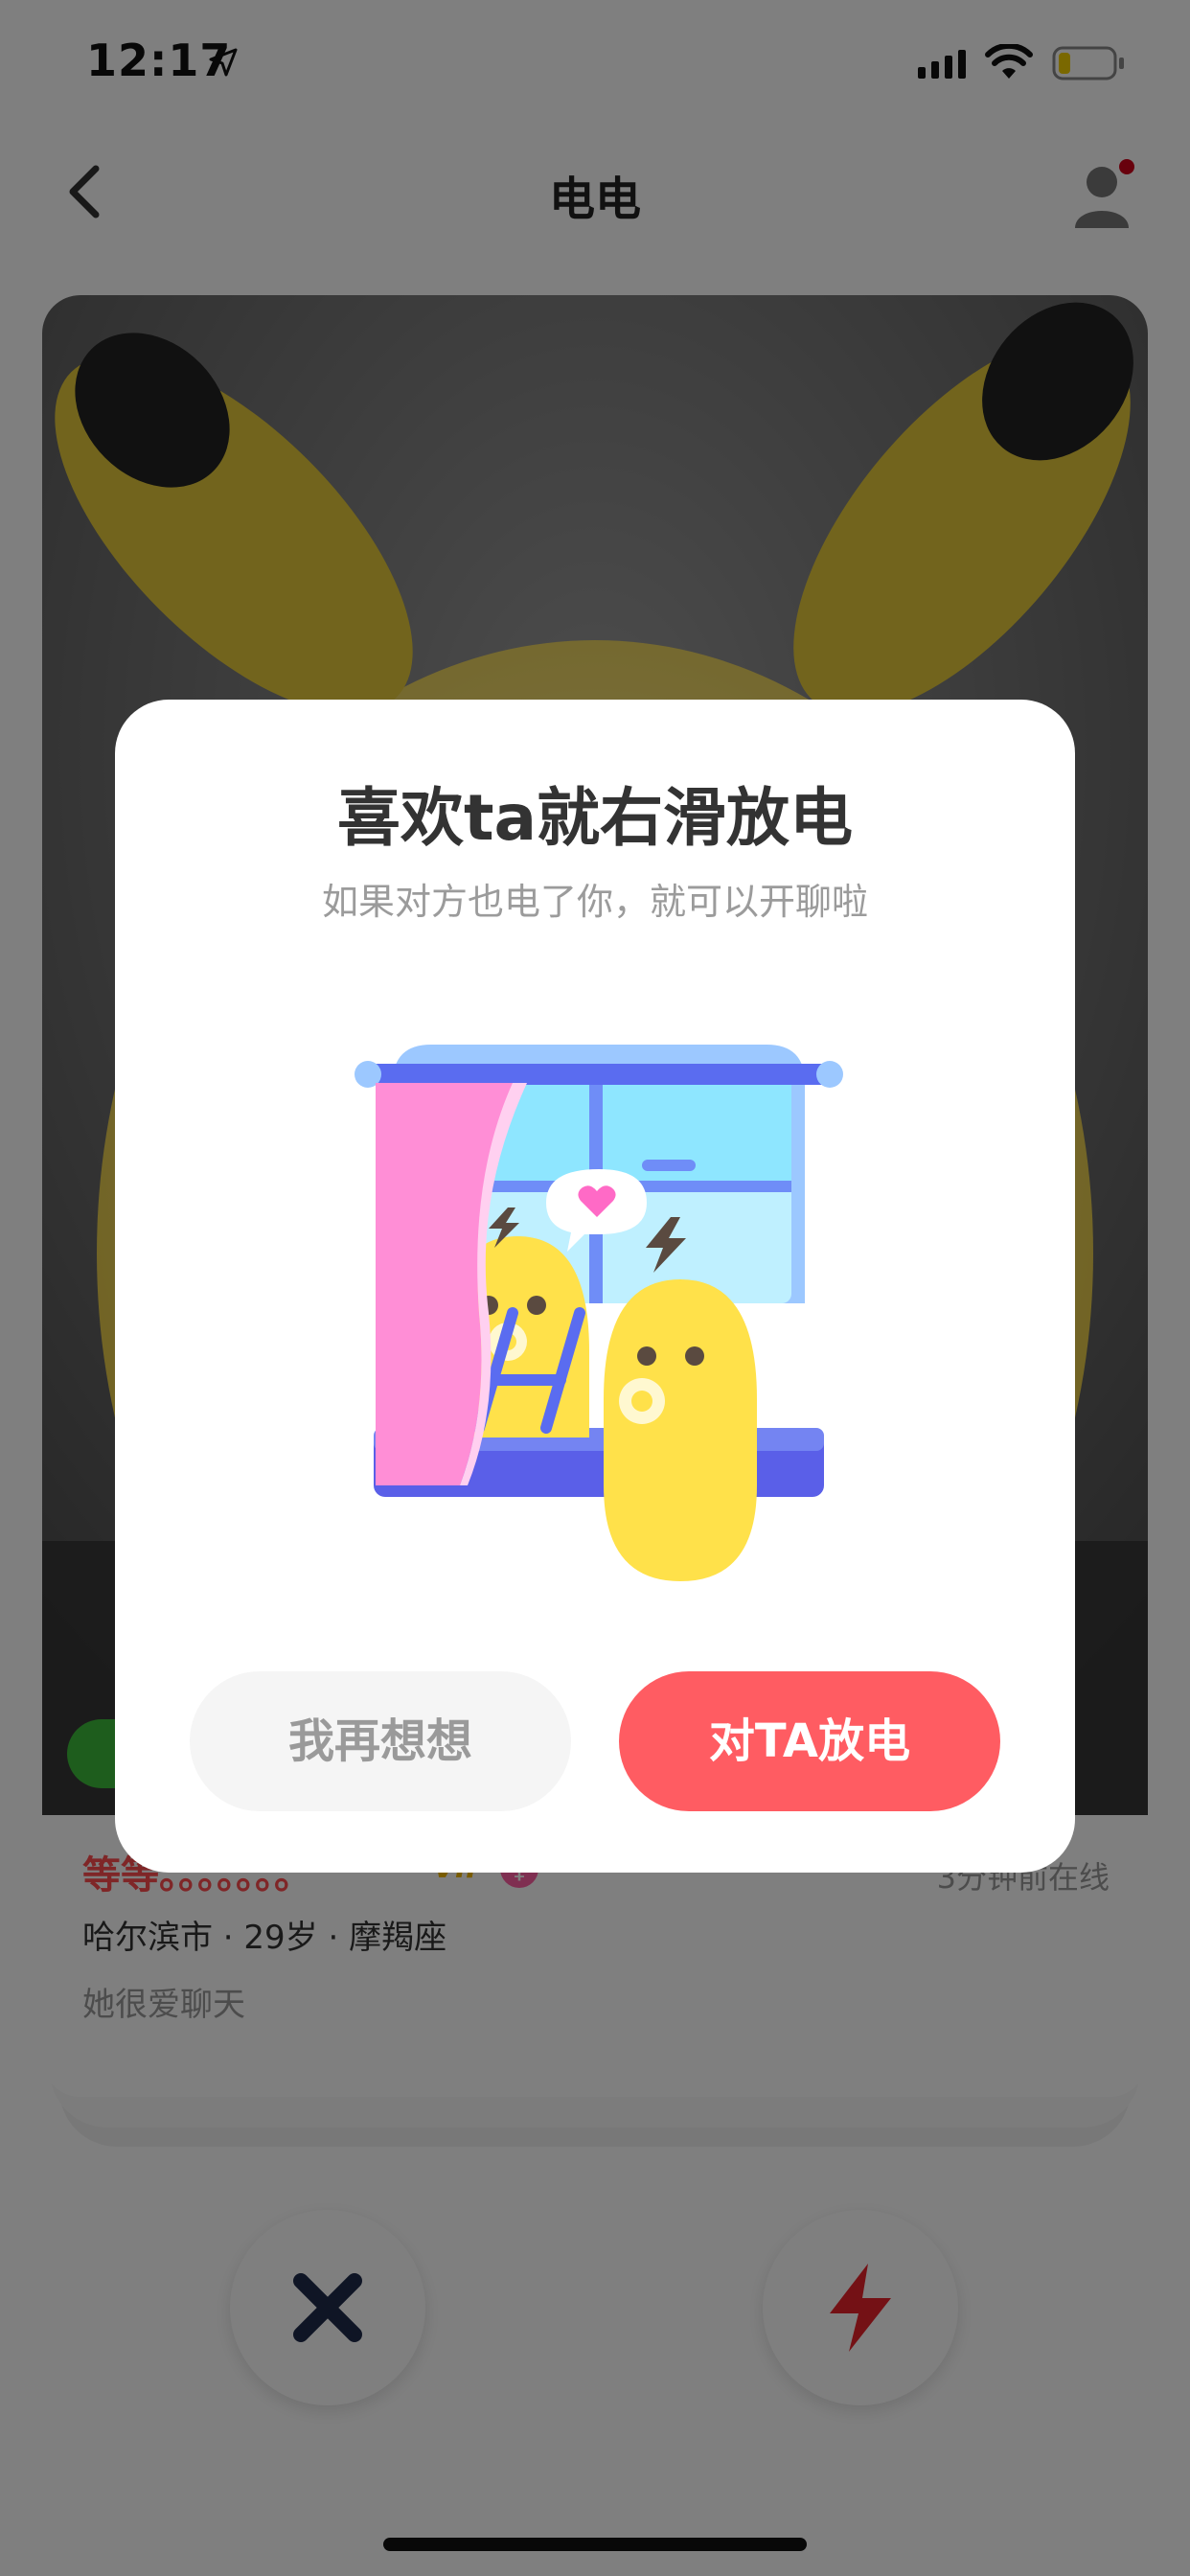  I want to click on dialog-title: 喜欢ta就右滑放电, so click(595, 818).